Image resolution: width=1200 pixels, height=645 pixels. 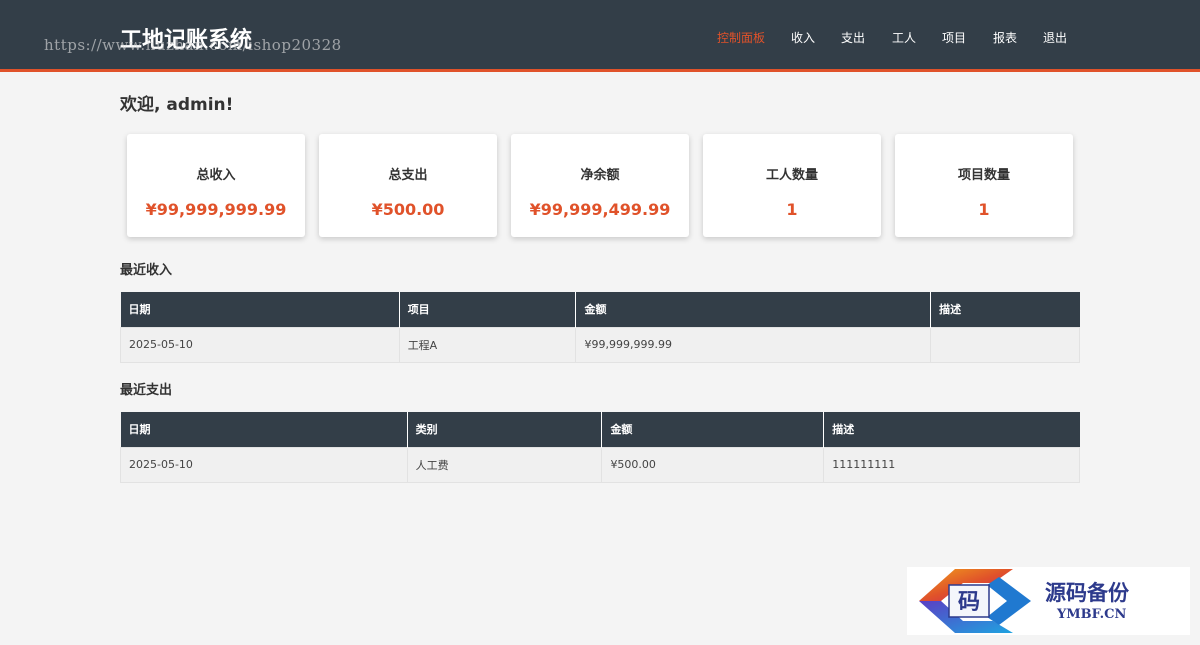 I want to click on cell-amount: ¥500.00, so click(x=713, y=464).